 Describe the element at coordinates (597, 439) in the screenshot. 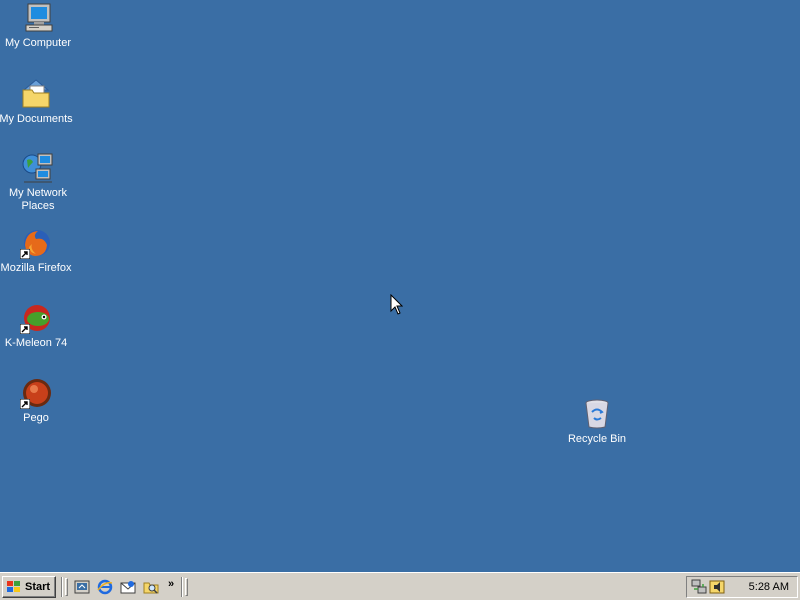

I see `desktop-icon-label: Recycle Bin` at that location.